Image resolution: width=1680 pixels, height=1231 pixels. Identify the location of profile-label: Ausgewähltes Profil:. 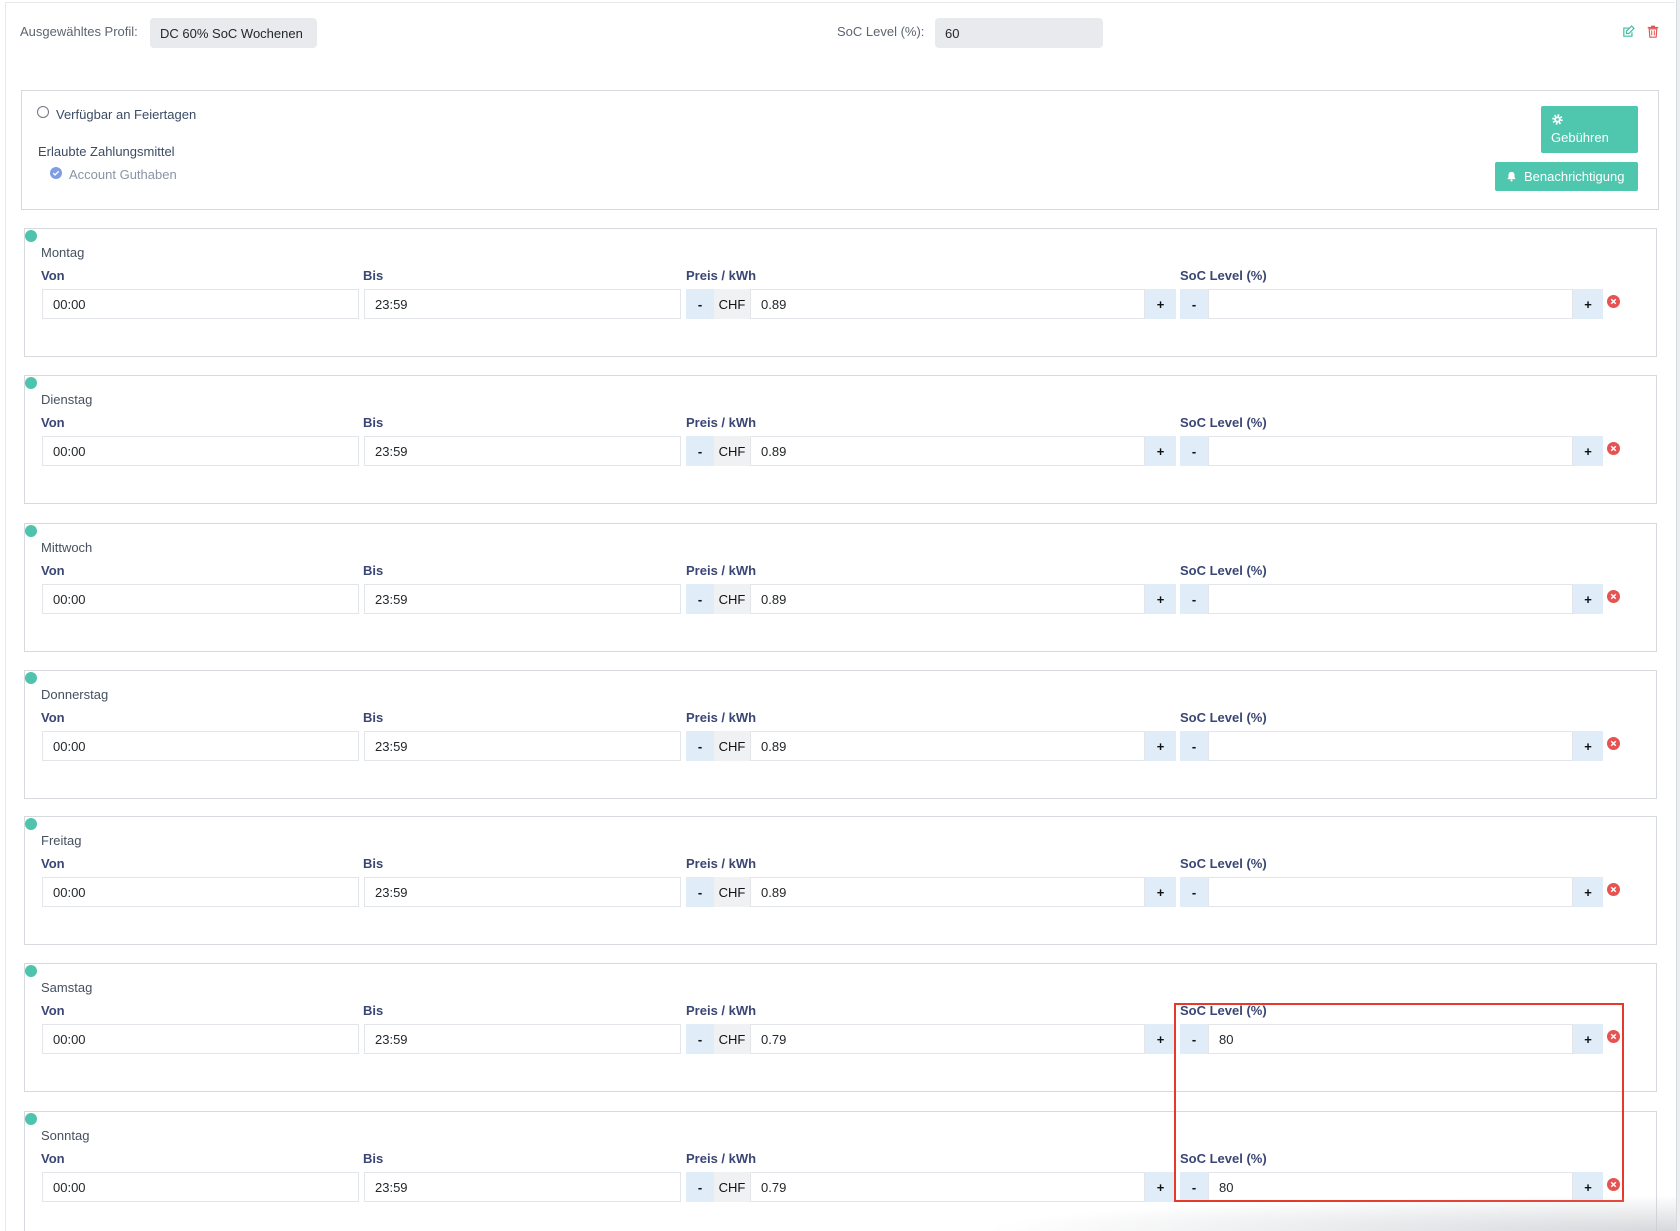
(79, 31).